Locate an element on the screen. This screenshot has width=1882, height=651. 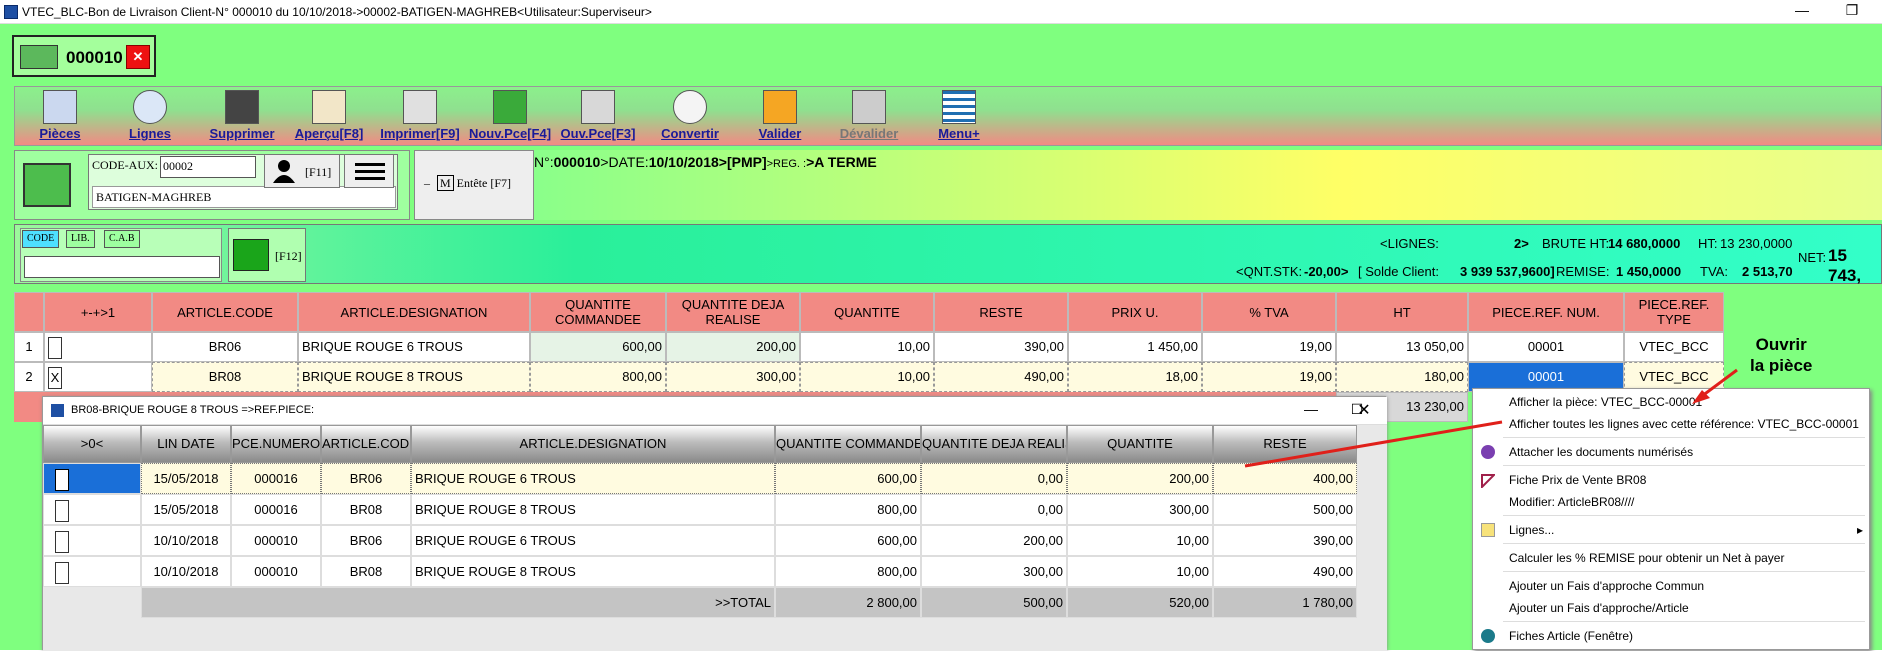
popup-header-cmd: QUANTITE COMMANDEE is located at coordinates (848, 444).